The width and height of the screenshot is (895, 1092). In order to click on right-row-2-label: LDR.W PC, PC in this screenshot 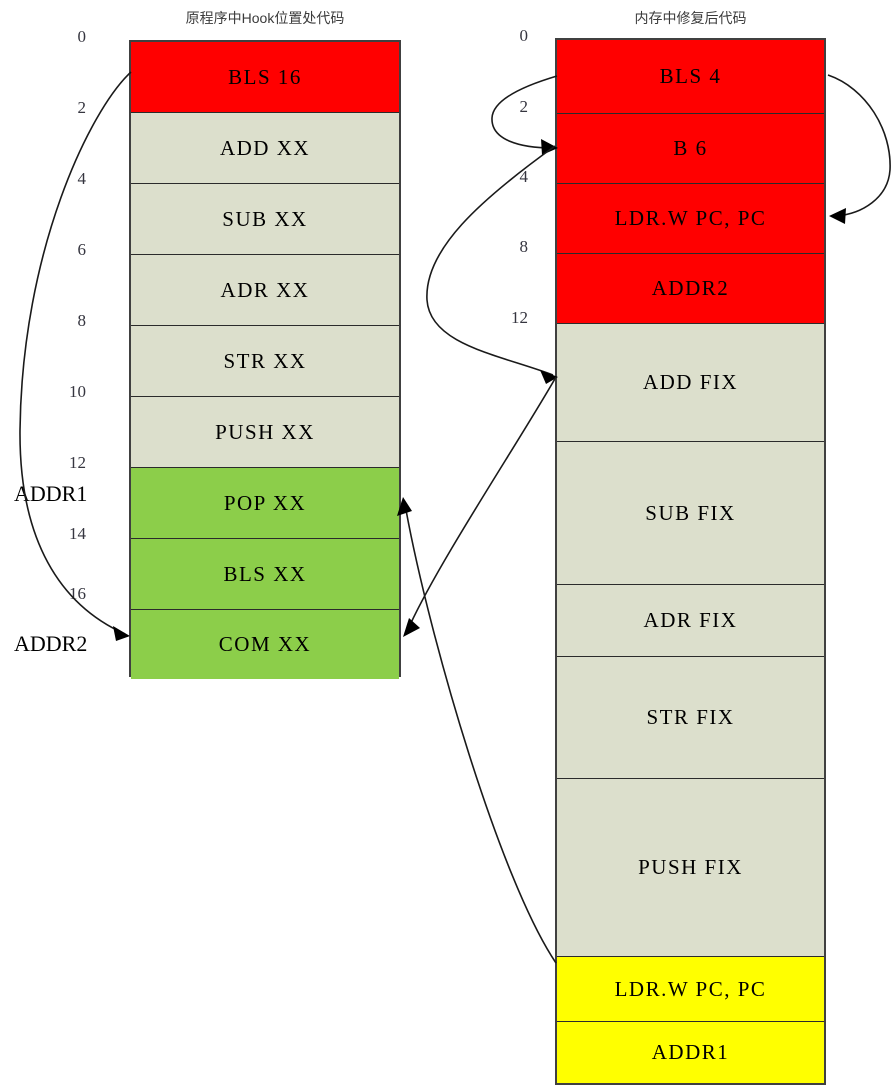, I will do `click(690, 218)`.